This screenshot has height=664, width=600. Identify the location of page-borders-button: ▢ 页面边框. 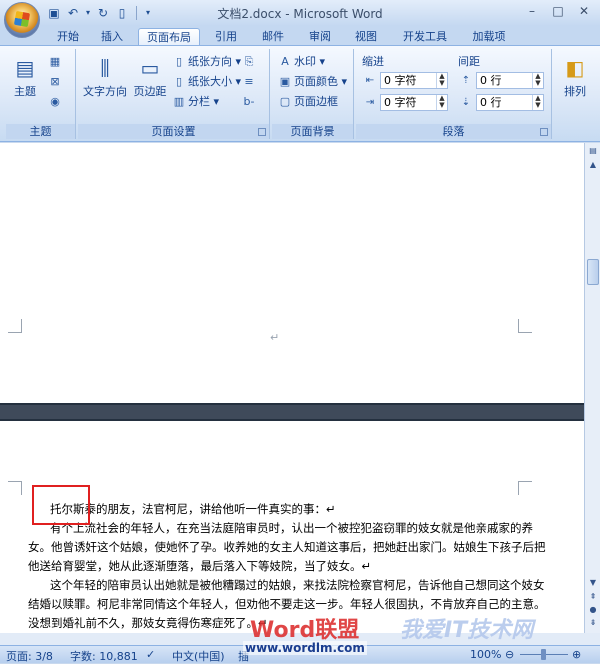
(308, 102).